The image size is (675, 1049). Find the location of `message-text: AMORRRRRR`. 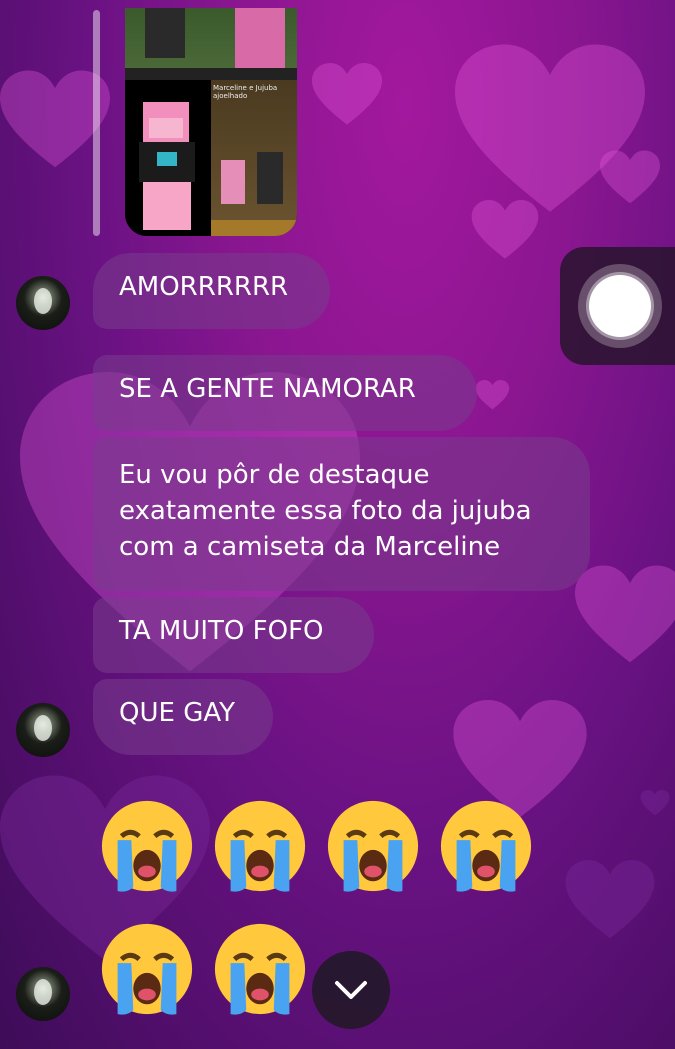

message-text: AMORRRRRR is located at coordinates (204, 287).